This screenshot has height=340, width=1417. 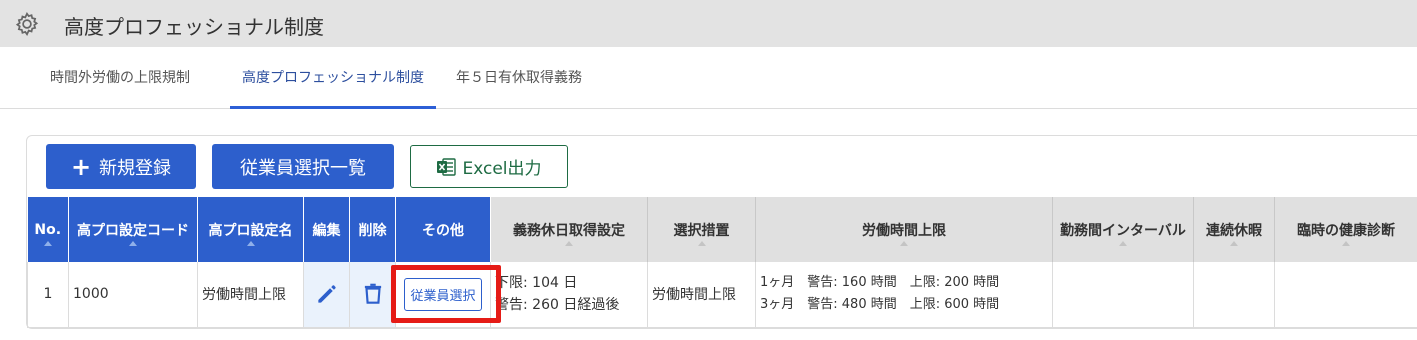 I want to click on cell-interval, so click(x=1123, y=295).